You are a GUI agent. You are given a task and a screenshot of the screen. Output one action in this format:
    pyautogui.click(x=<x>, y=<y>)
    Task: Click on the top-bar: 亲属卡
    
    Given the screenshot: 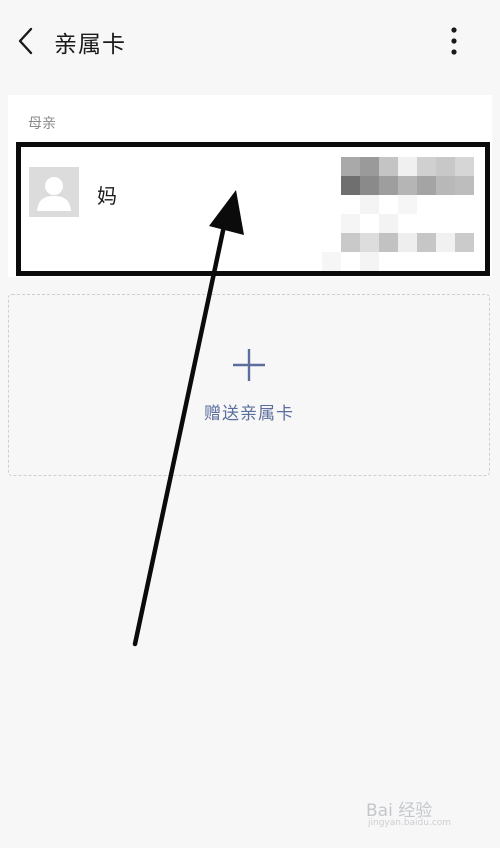 What is the action you would take?
    pyautogui.click(x=250, y=42)
    